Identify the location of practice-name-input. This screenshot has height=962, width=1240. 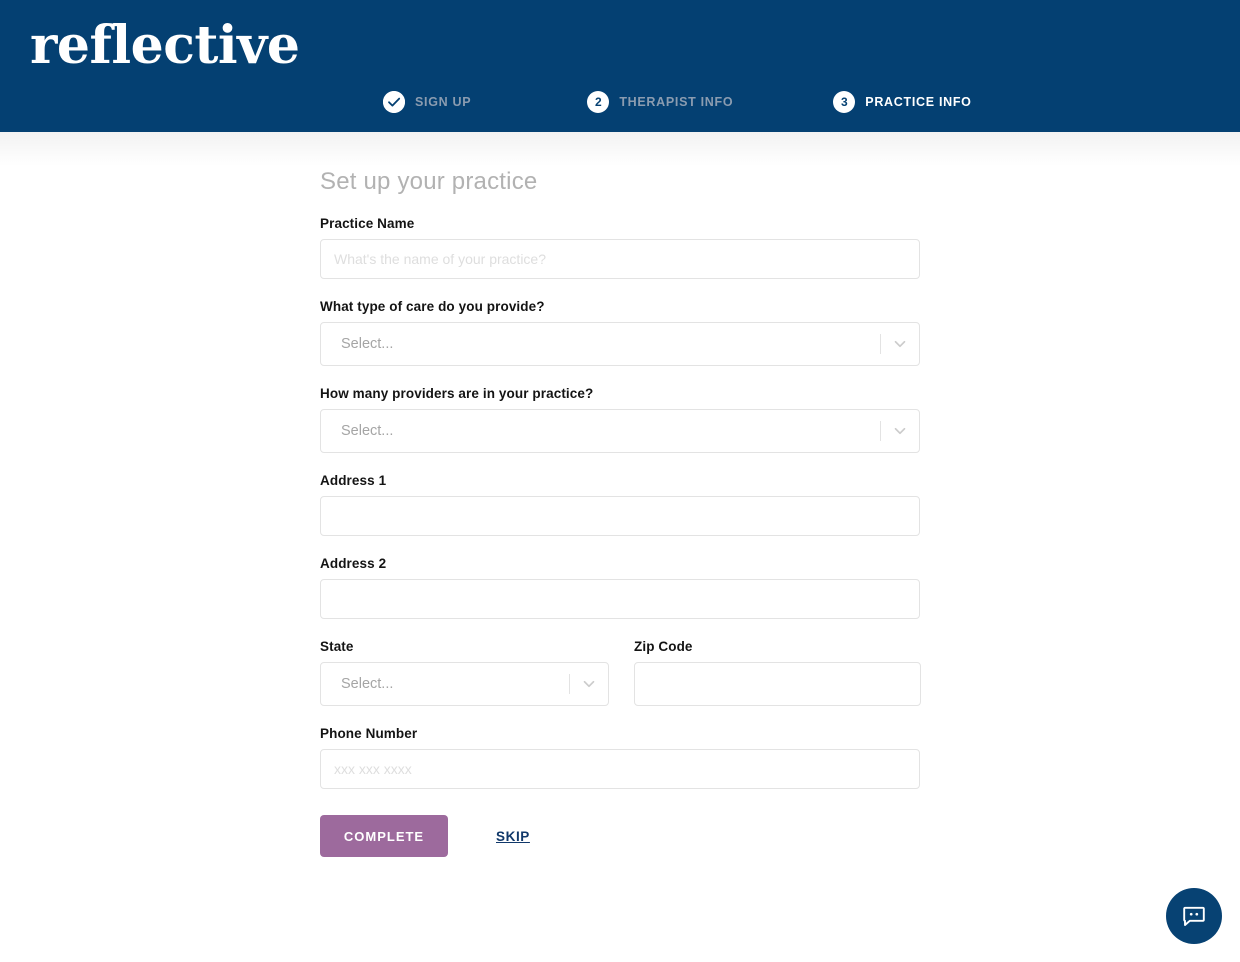
(620, 259).